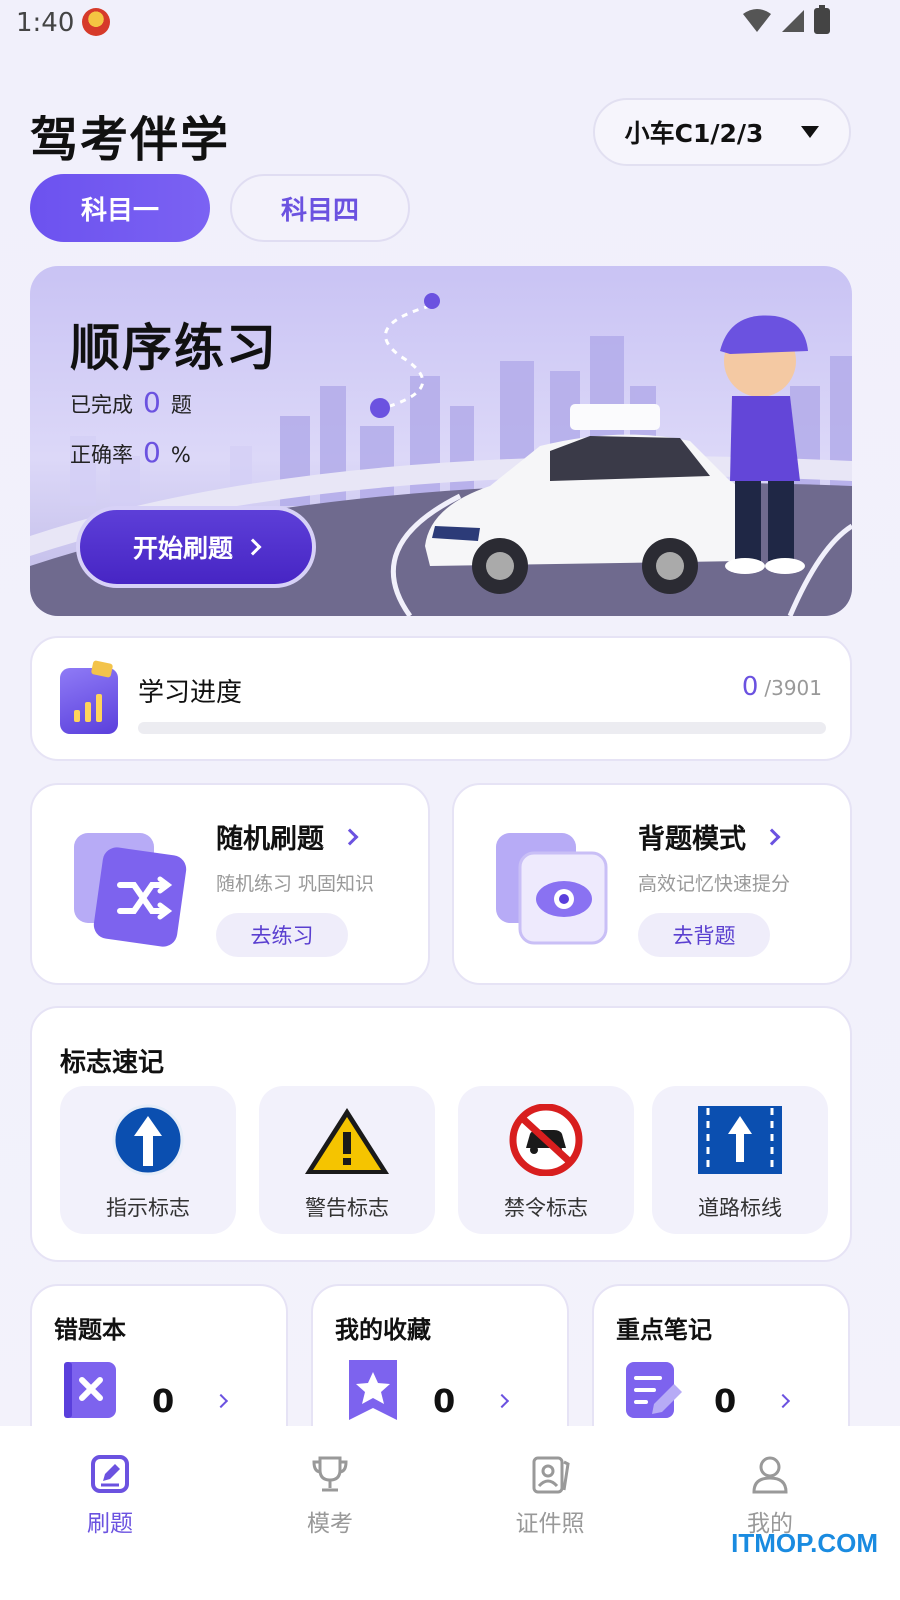  What do you see at coordinates (664, 1330) in the screenshot?
I see `key-notes-title: 重点笔记` at bounding box center [664, 1330].